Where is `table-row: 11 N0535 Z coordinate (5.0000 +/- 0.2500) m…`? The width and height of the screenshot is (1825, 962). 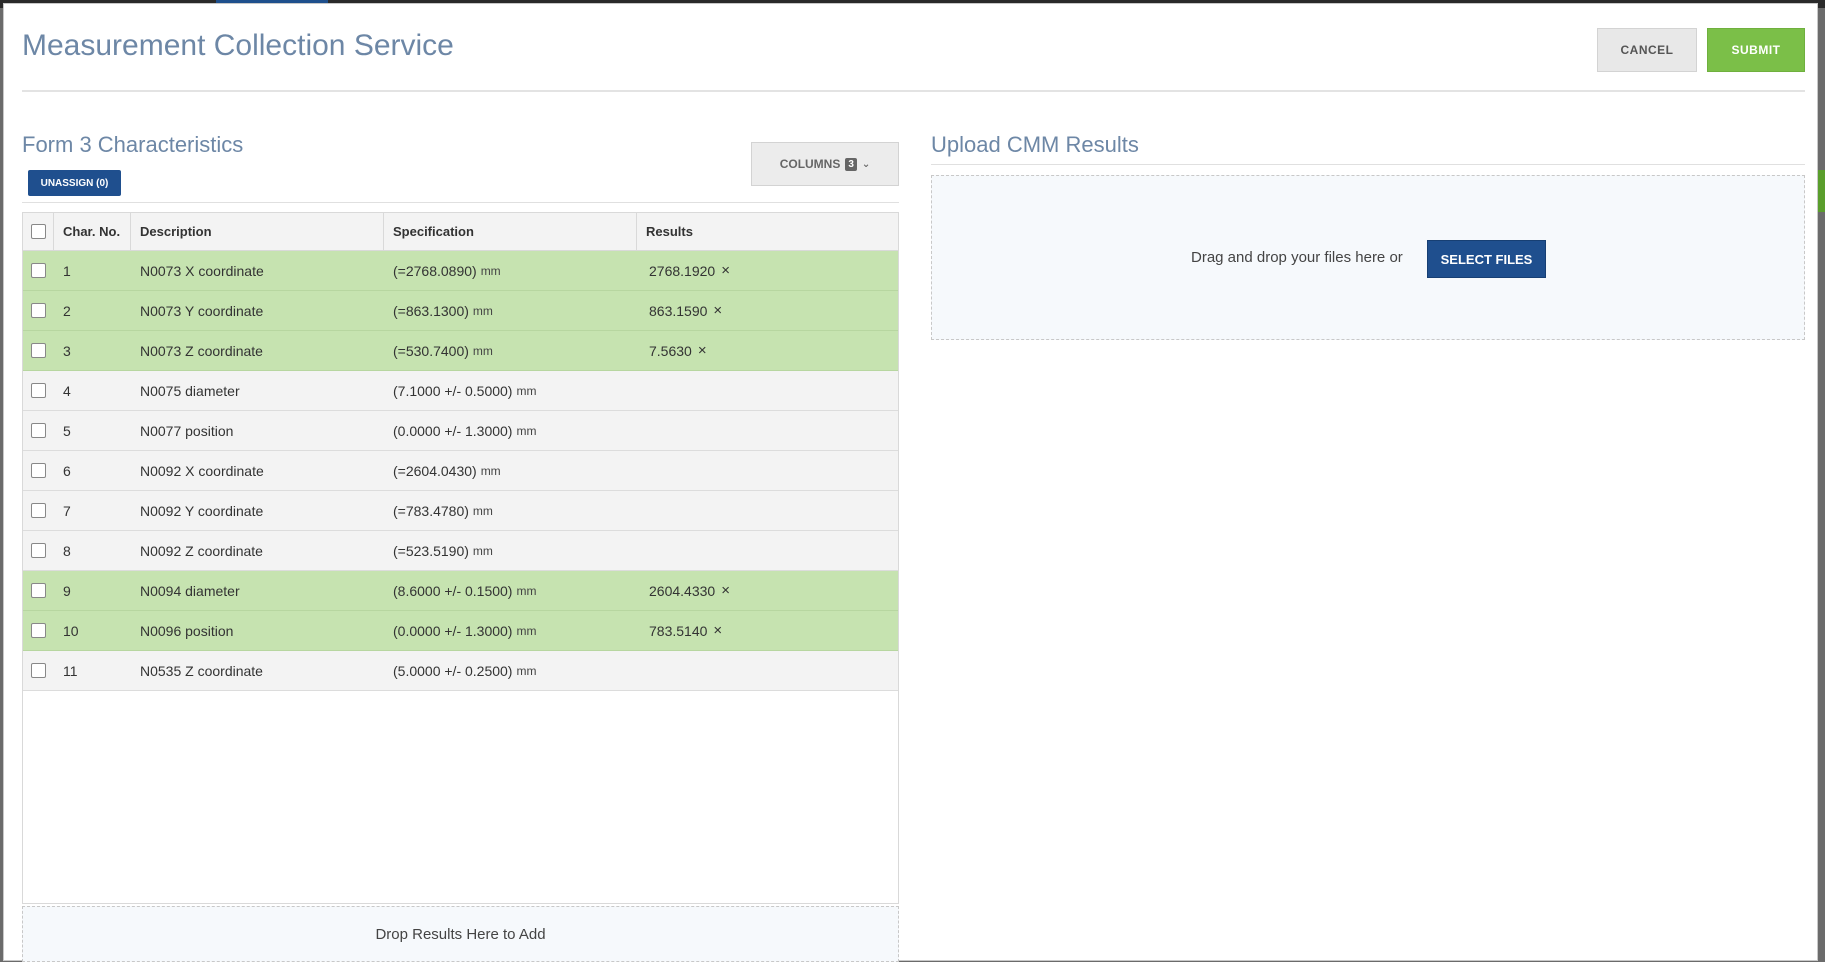
table-row: 11 N0535 Z coordinate (5.0000 +/- 0.2500) m… is located at coordinates (460, 671).